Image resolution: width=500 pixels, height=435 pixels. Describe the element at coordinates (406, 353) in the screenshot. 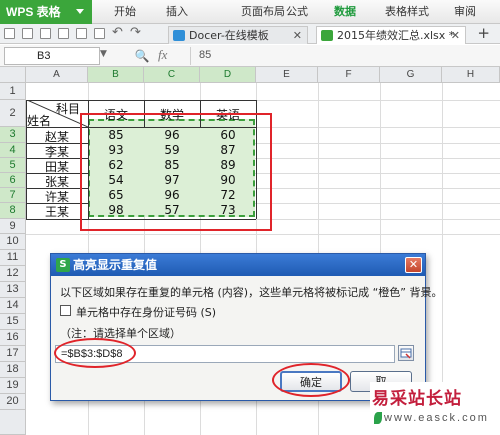

I see `select-range-icon` at that location.